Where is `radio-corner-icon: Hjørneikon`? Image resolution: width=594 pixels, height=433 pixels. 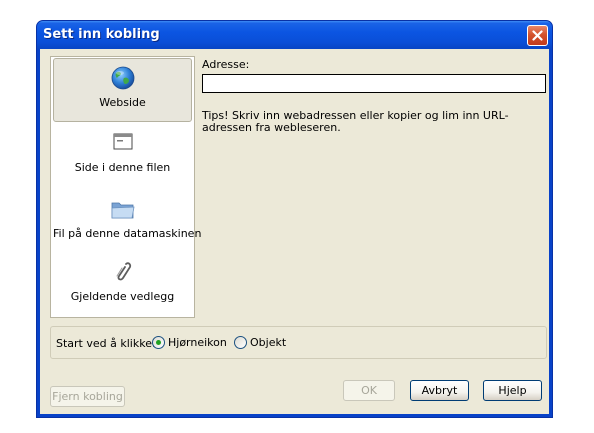
radio-corner-icon: Hjørneikon is located at coordinates (189, 342).